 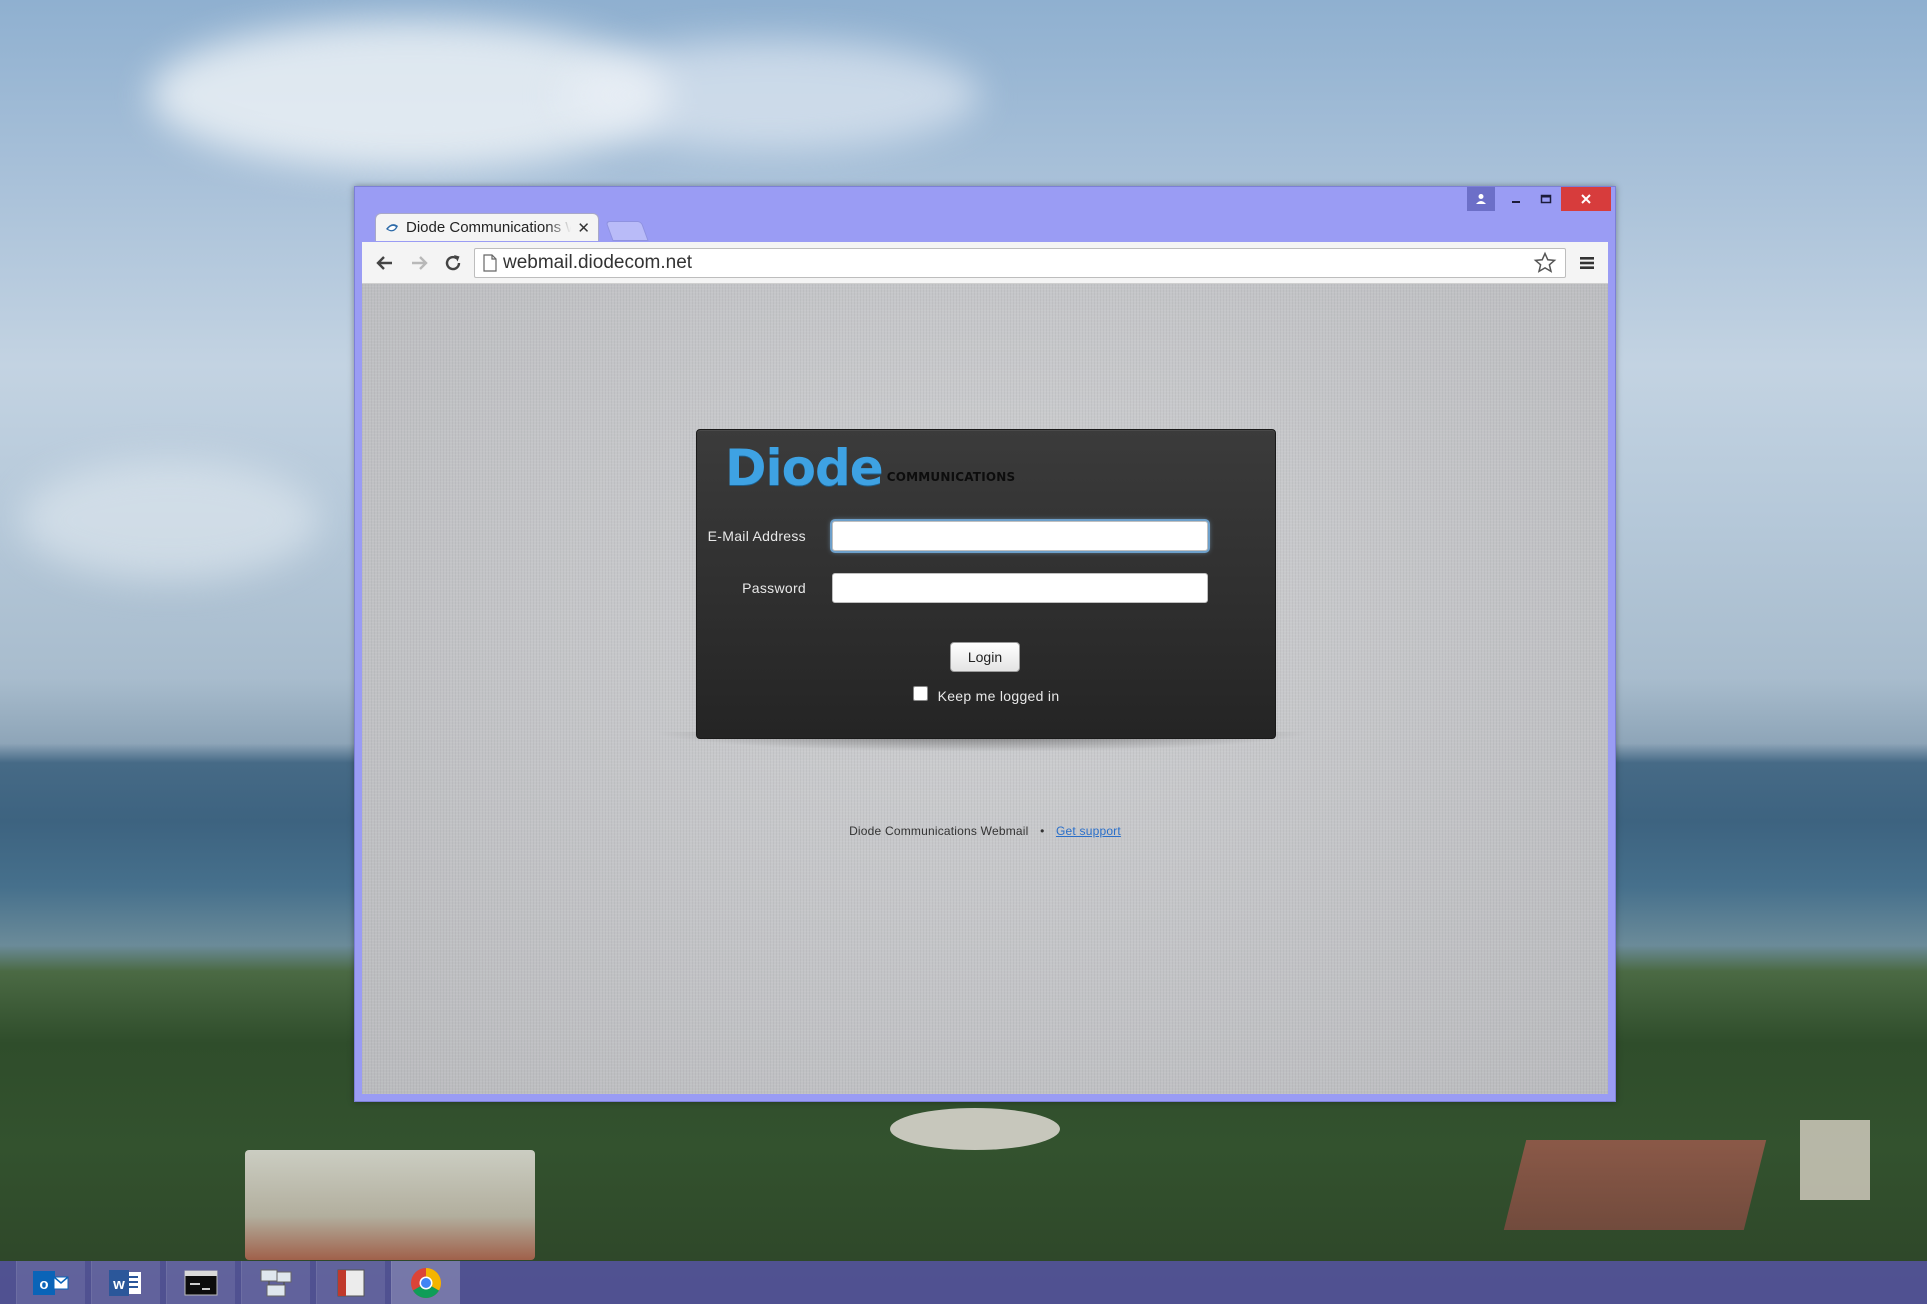 I want to click on maximize-button, so click(x=1546, y=199).